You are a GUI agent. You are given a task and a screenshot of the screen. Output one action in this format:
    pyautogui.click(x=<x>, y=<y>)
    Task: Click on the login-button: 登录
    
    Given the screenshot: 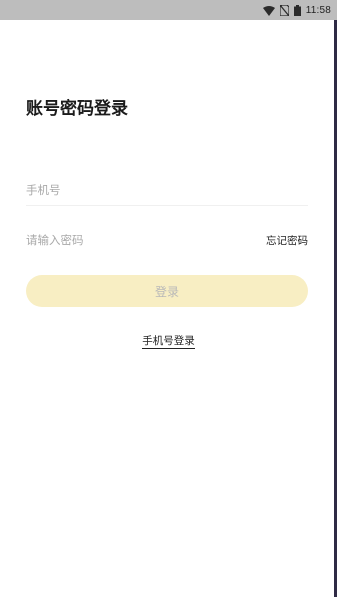 What is the action you would take?
    pyautogui.click(x=167, y=291)
    